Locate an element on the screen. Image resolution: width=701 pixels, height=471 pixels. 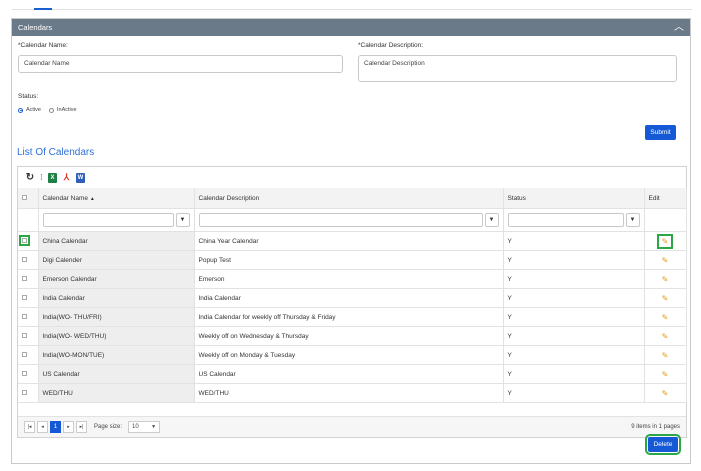
page-size-value: 10 is located at coordinates (135, 427).